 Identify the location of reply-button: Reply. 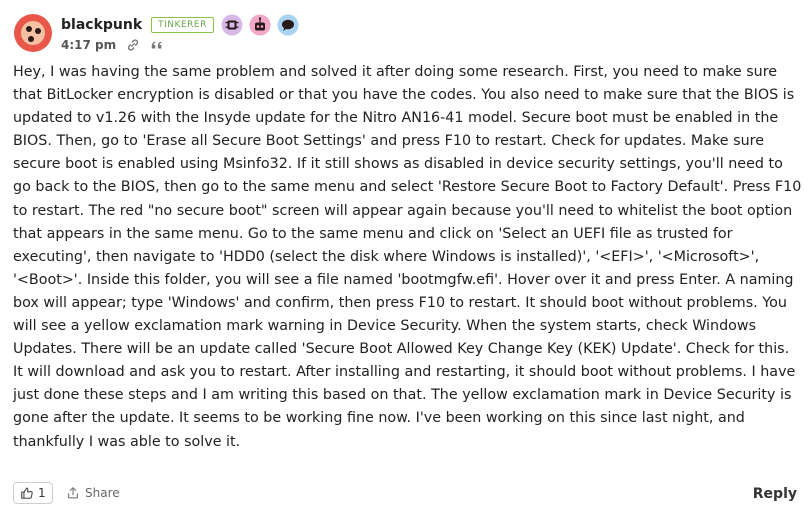
(775, 494).